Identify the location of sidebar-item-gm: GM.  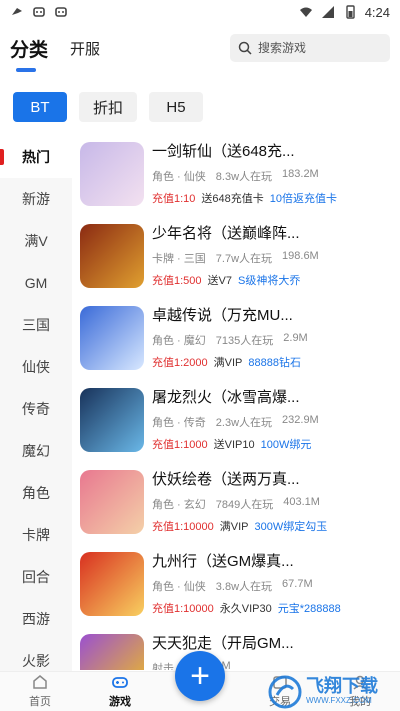
(36, 283).